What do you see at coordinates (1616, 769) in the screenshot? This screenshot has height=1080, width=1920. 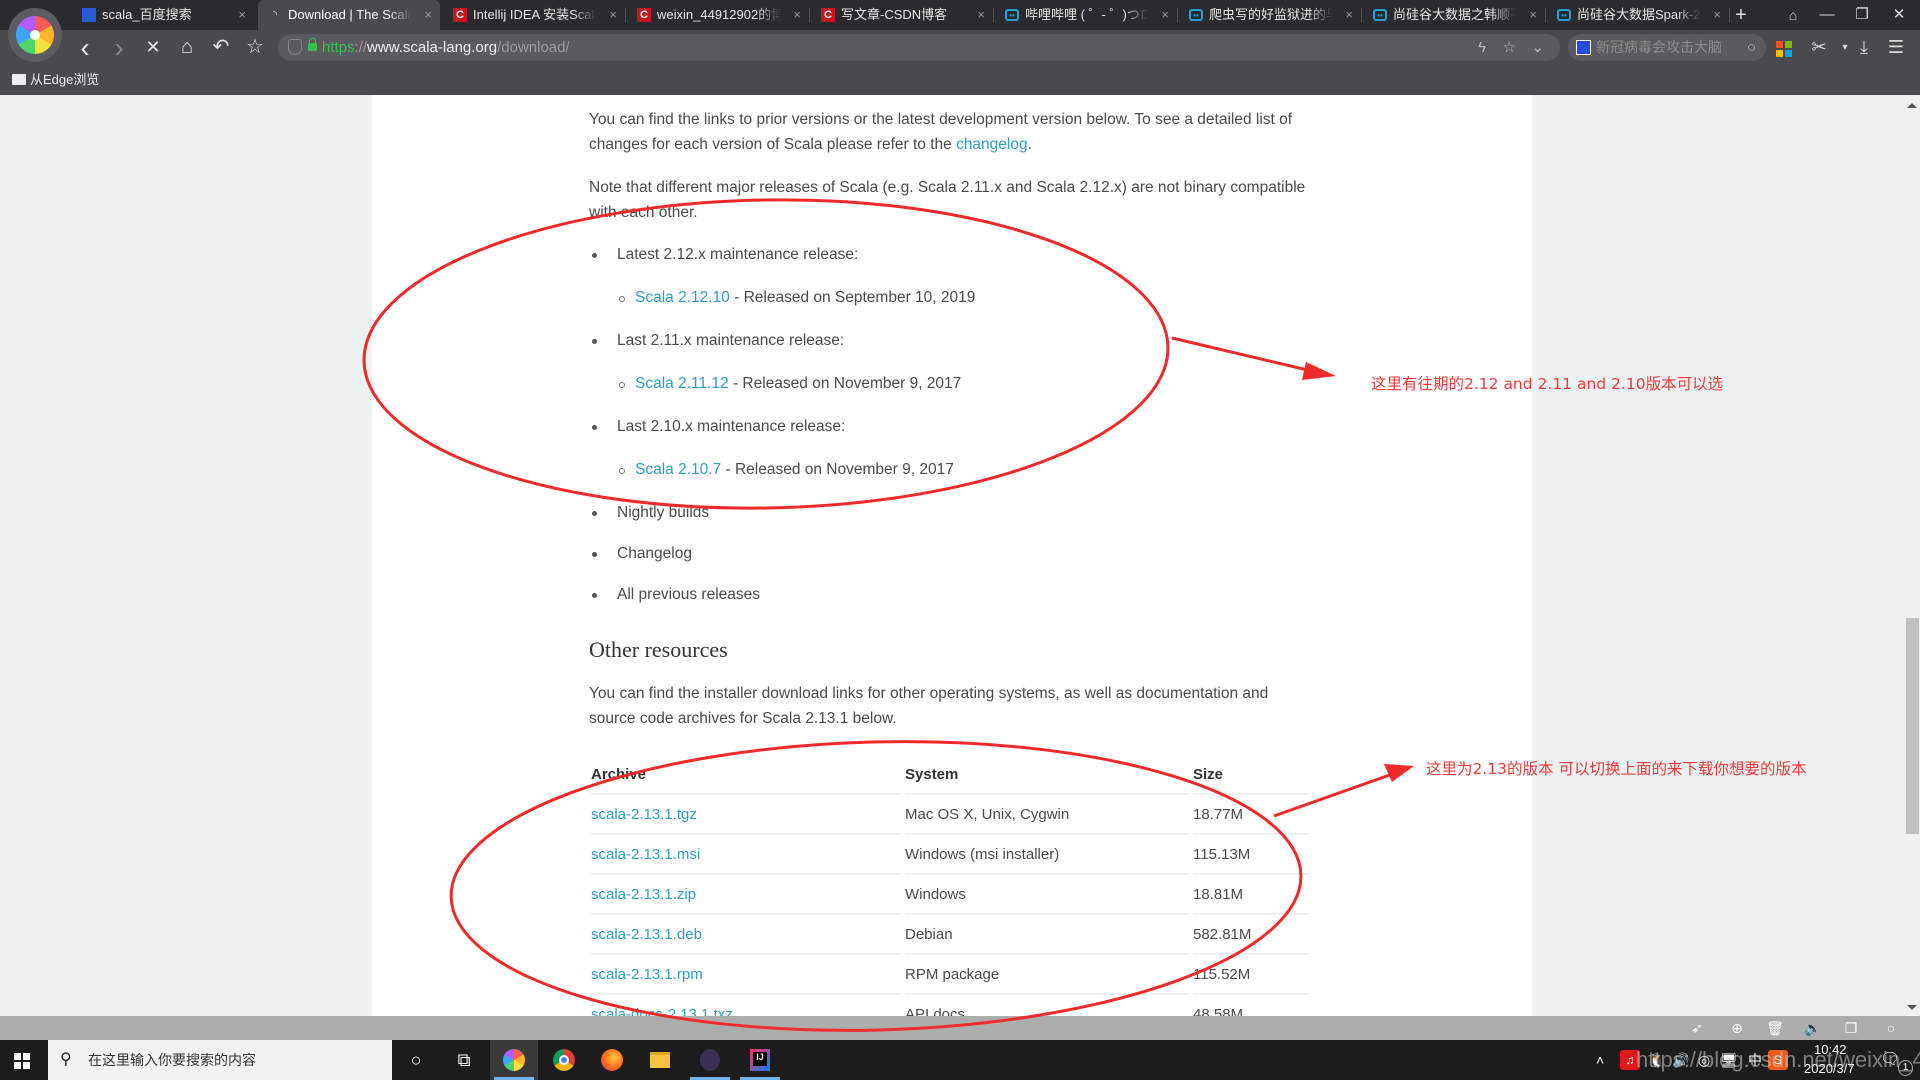 I see `annotation-note-2-13: 这里为2.13的版本 可以切换上面的来下载你想要的版本` at bounding box center [1616, 769].